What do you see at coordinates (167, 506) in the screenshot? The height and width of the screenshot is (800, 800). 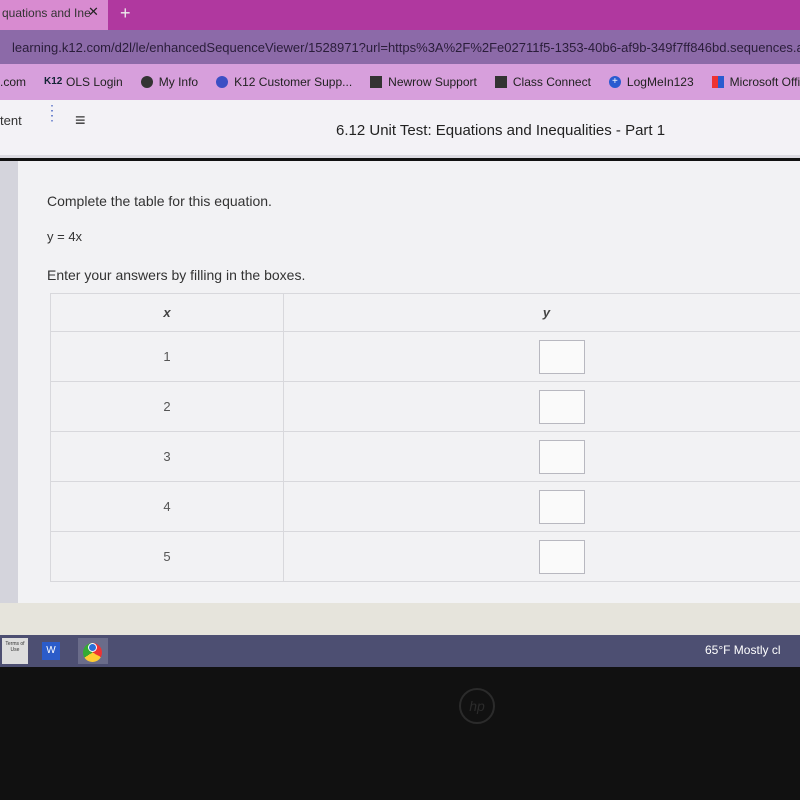 I see `x-value: 4` at bounding box center [167, 506].